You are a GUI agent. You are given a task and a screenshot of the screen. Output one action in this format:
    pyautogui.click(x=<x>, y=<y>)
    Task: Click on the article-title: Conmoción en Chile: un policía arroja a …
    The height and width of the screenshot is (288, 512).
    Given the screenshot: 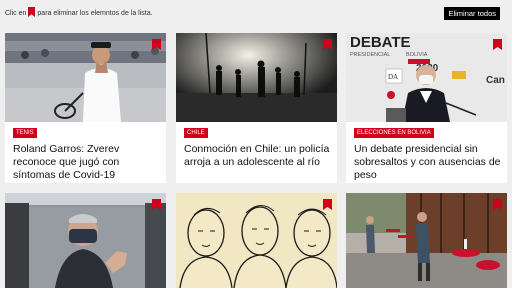 What is the action you would take?
    pyautogui.click(x=259, y=156)
    